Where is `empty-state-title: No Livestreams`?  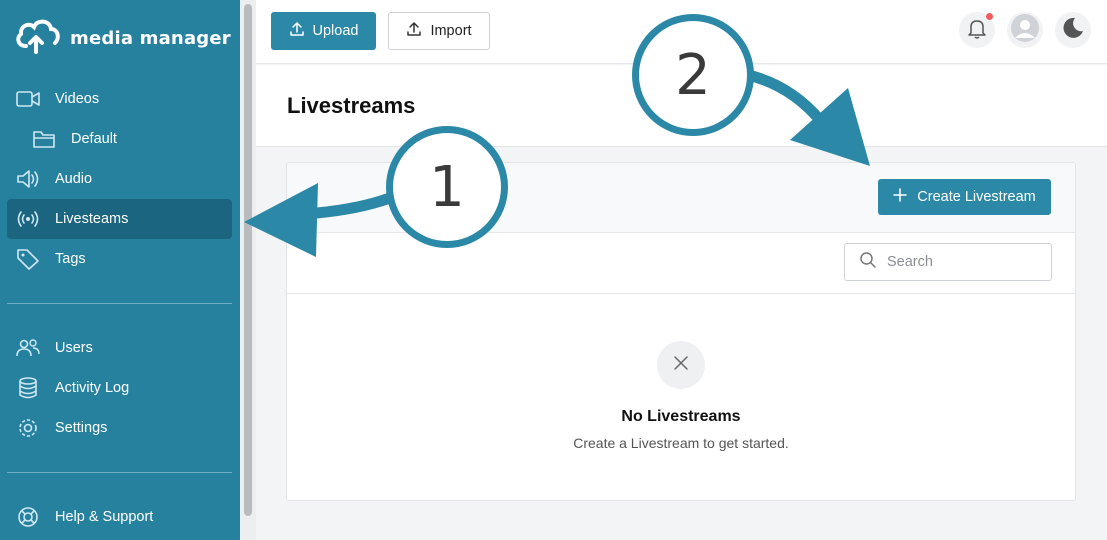 empty-state-title: No Livestreams is located at coordinates (681, 416).